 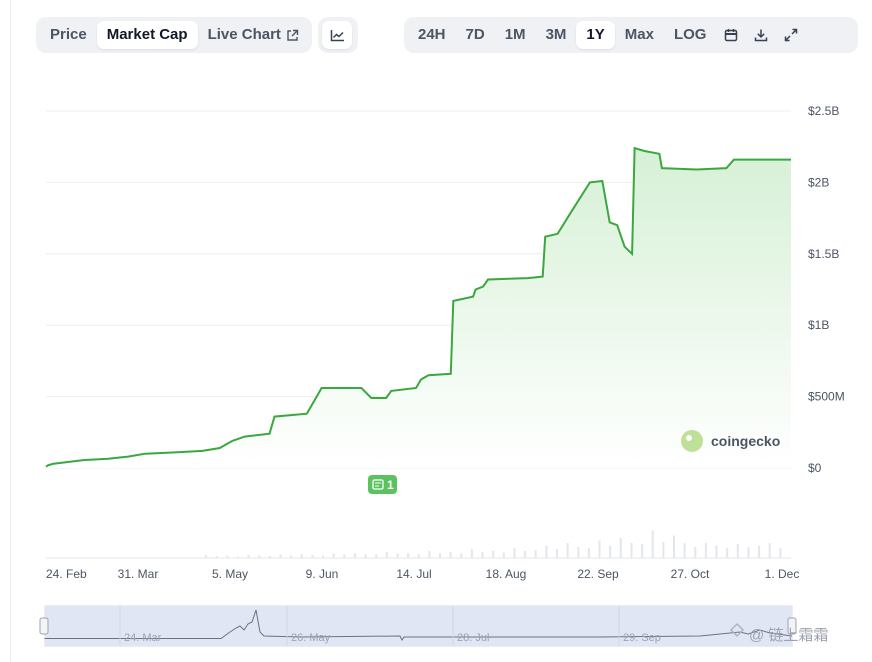 I want to click on coingecko-logo: coingecko, so click(x=730, y=441).